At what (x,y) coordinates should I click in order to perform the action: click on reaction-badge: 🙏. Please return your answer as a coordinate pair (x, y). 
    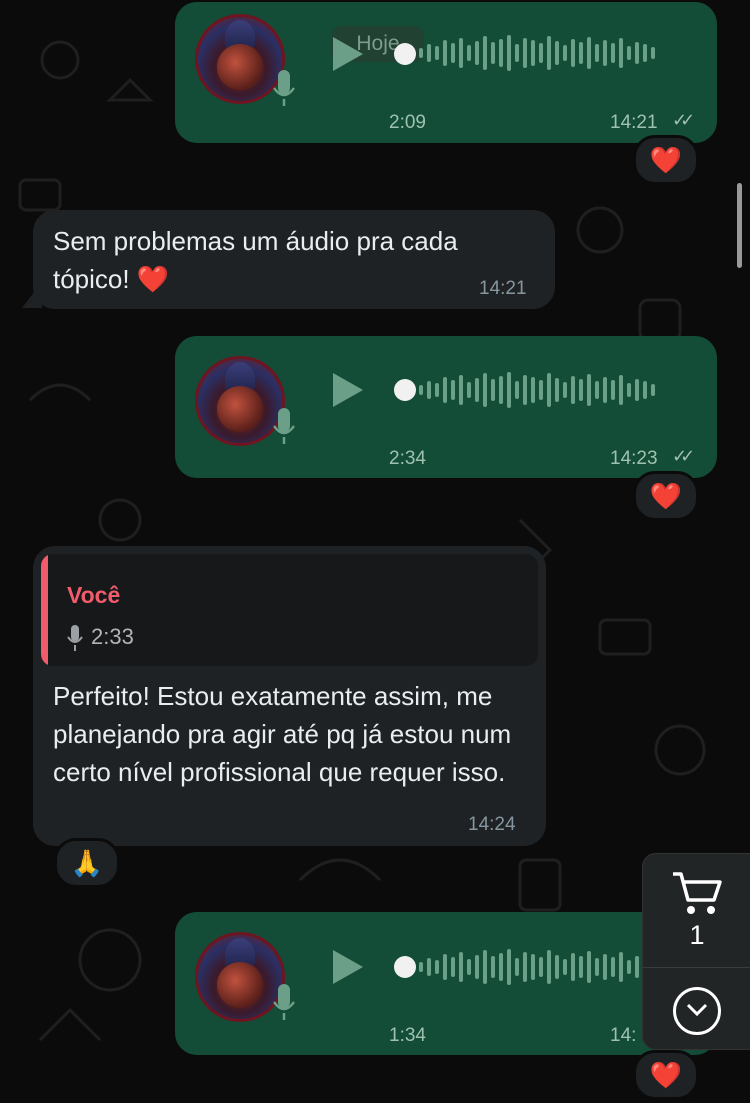
    Looking at the image, I should click on (87, 863).